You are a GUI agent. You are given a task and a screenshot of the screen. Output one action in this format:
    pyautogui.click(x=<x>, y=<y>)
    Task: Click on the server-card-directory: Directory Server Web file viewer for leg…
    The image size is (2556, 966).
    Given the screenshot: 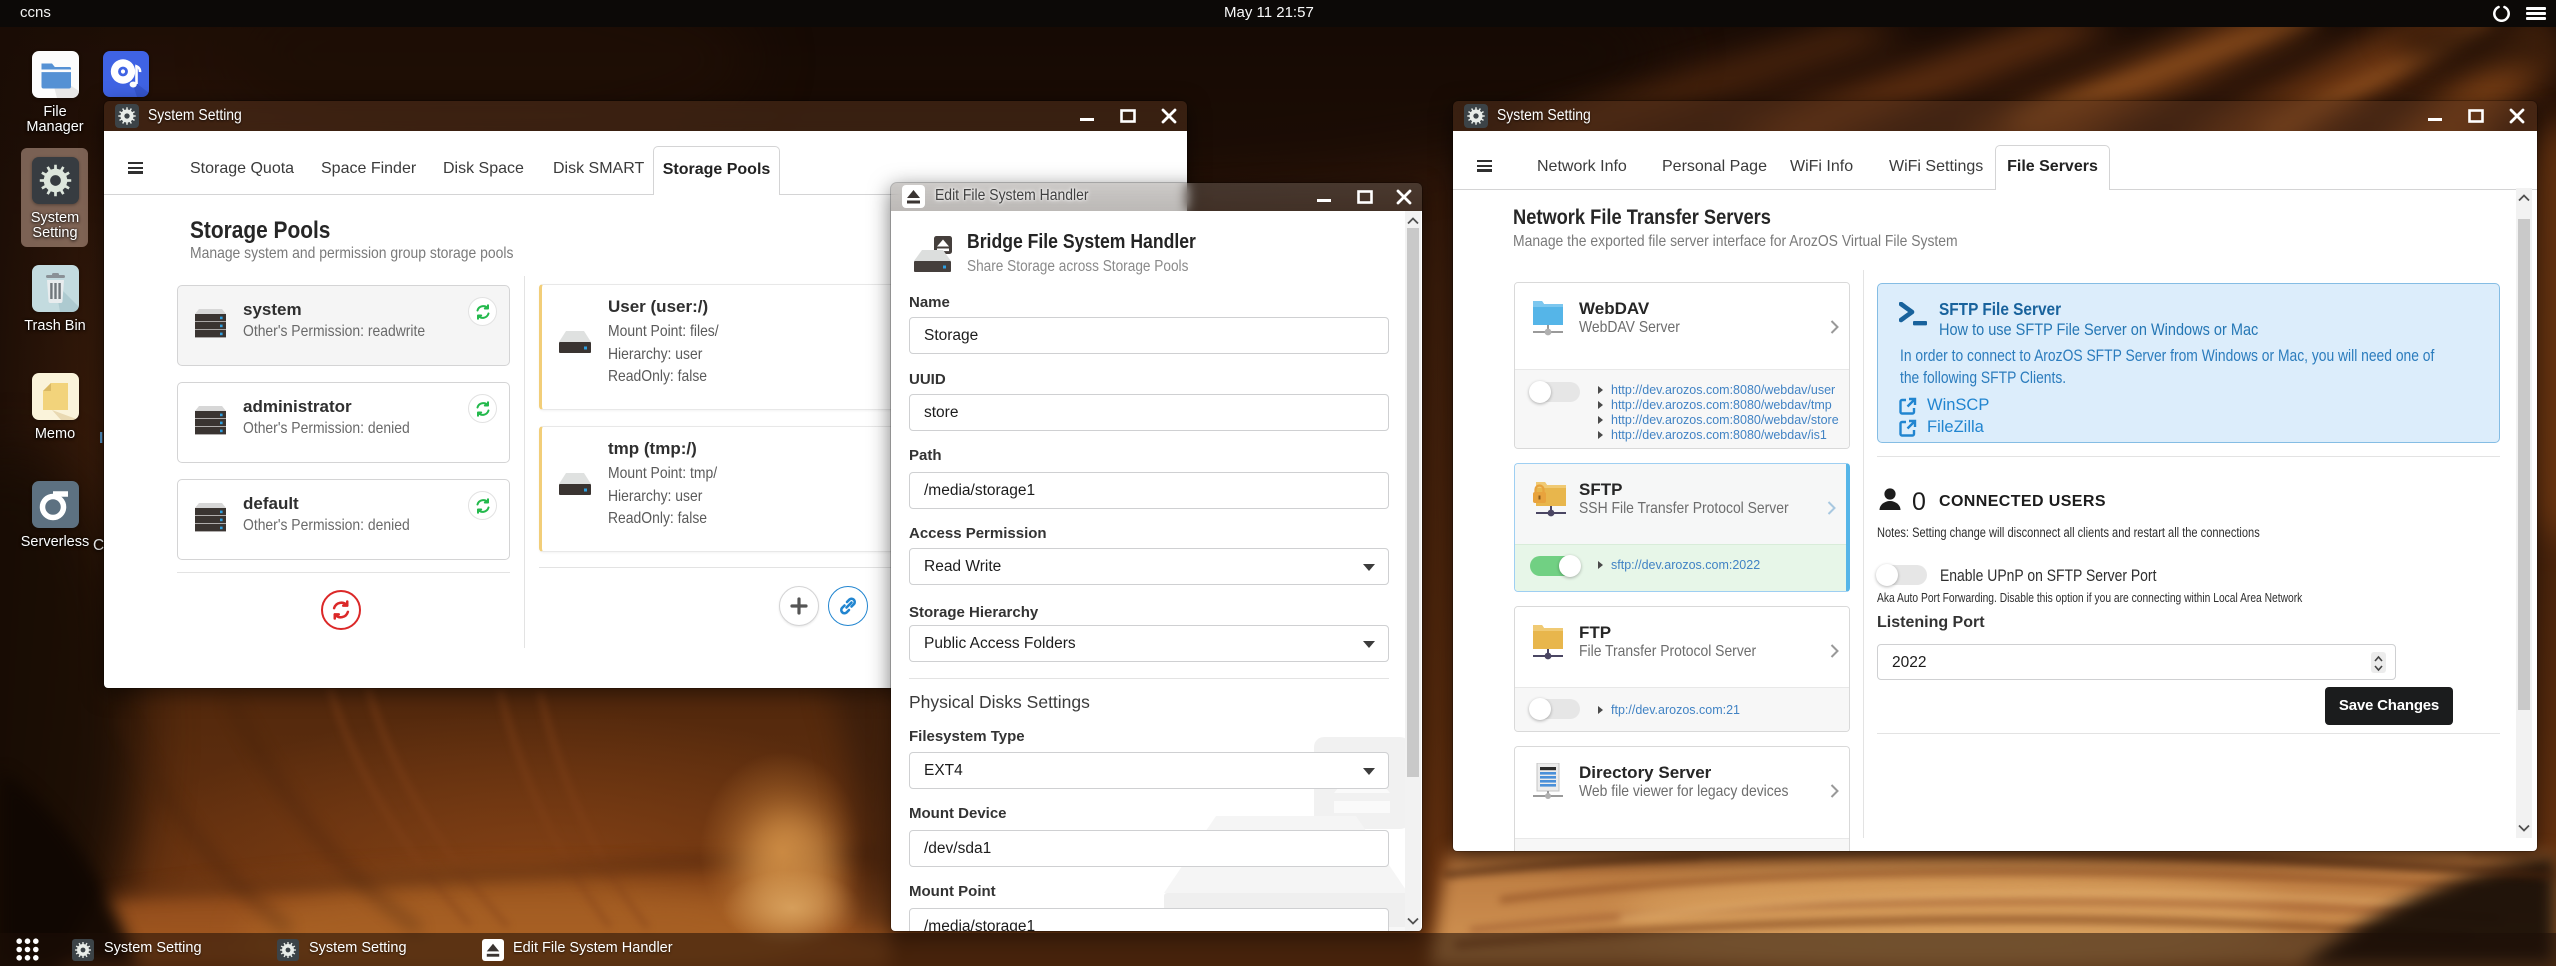 What is the action you would take?
    pyautogui.click(x=1682, y=798)
    